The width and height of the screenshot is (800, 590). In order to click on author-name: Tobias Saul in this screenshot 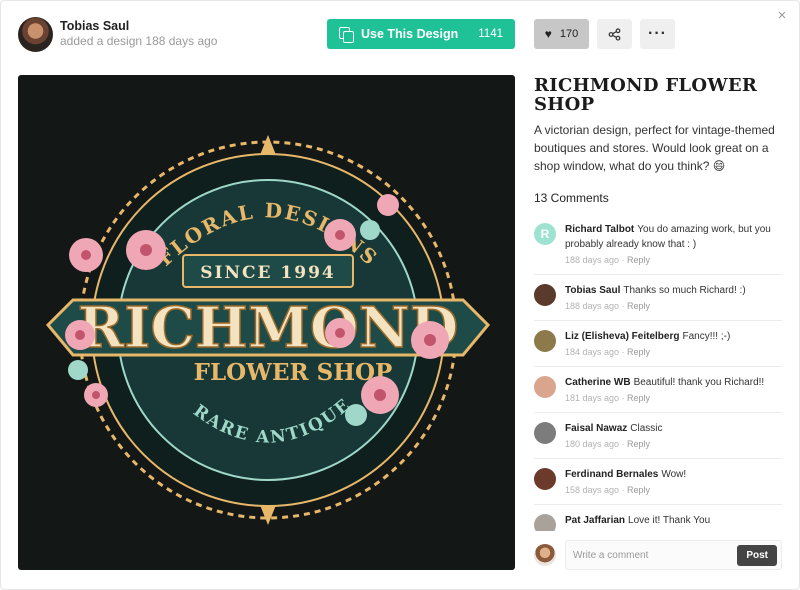, I will do `click(138, 26)`.